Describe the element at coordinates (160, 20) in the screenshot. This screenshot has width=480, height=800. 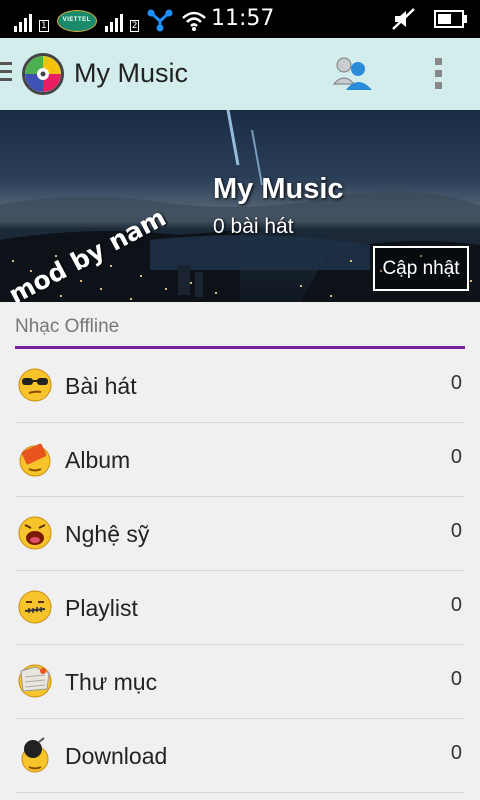
I see `data-transfer-icon` at that location.